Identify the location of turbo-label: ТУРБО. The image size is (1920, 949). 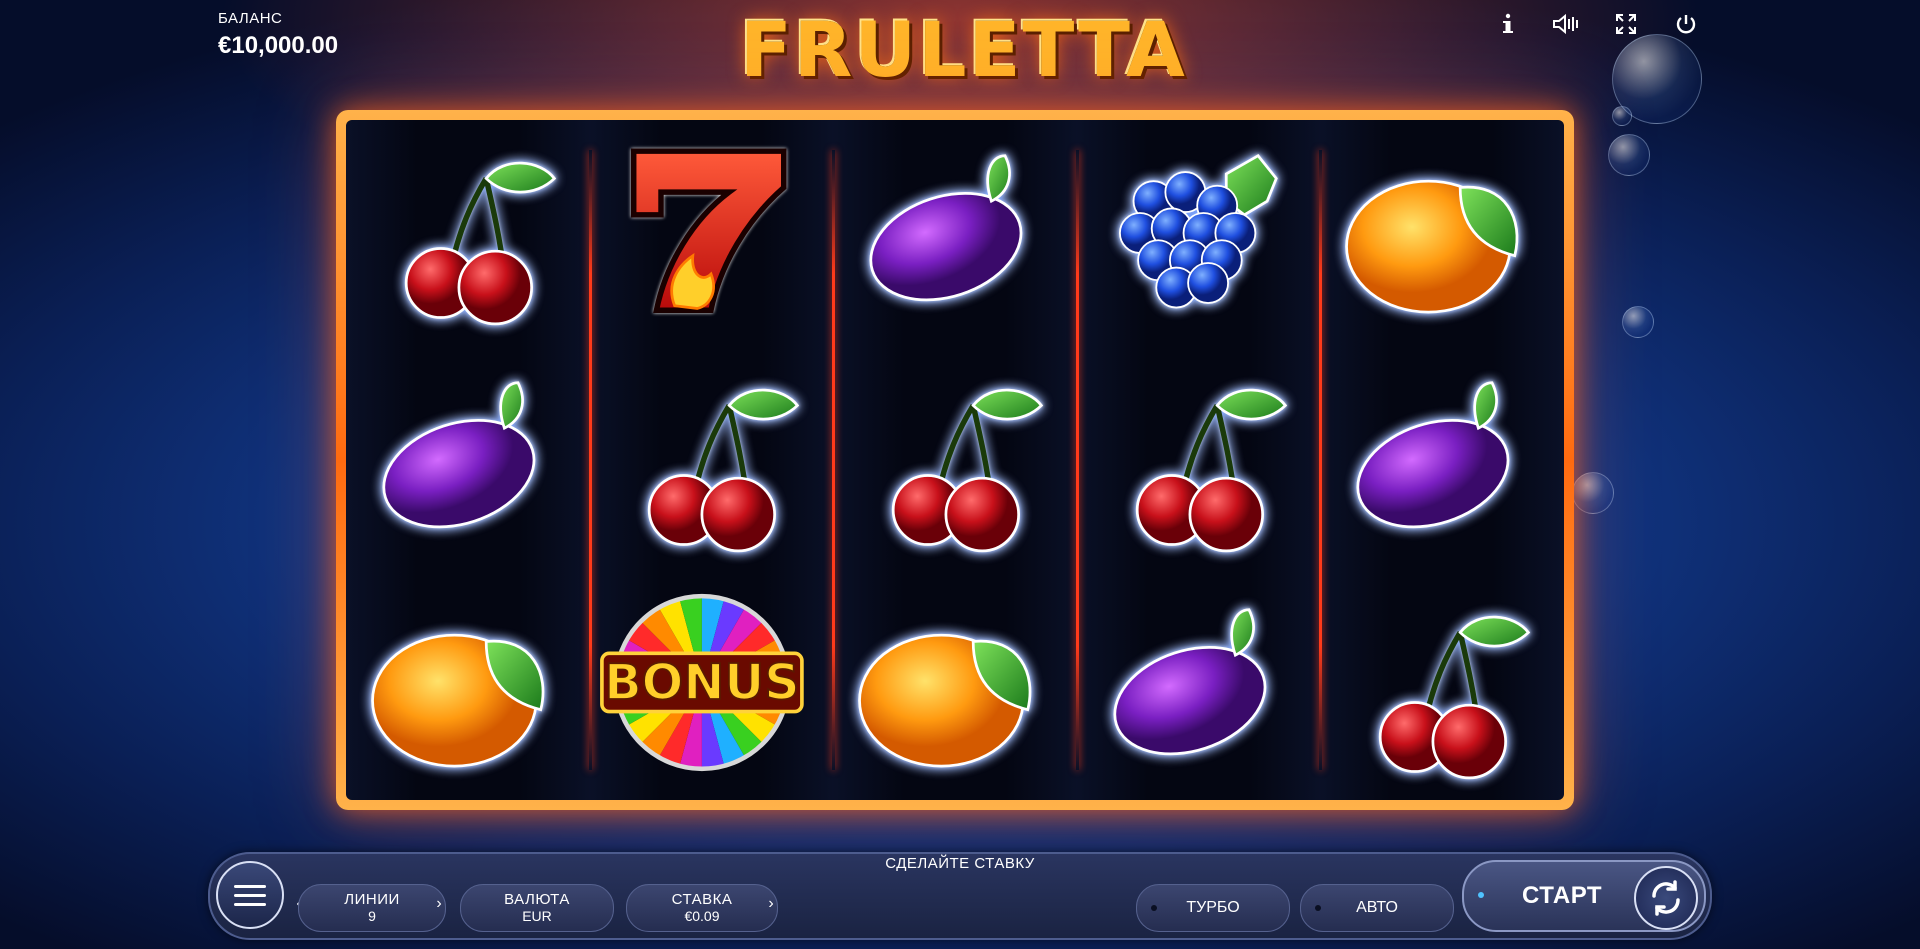
(1213, 907).